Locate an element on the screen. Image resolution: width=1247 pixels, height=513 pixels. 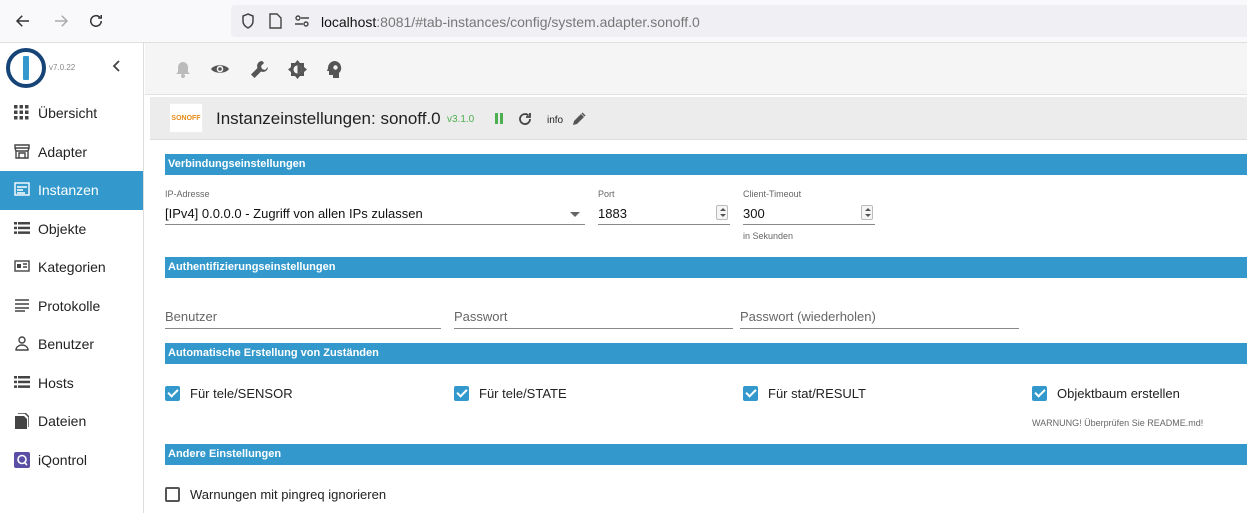
port-input: 1883 is located at coordinates (664, 214).